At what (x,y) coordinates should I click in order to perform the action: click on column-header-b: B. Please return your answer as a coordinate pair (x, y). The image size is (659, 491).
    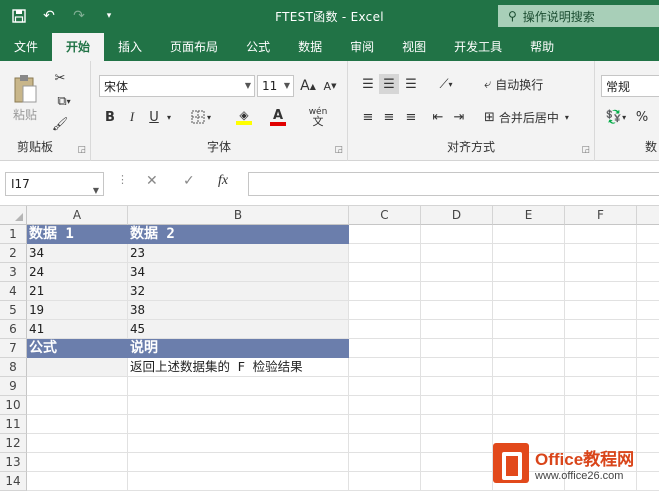
    Looking at the image, I should click on (238, 215).